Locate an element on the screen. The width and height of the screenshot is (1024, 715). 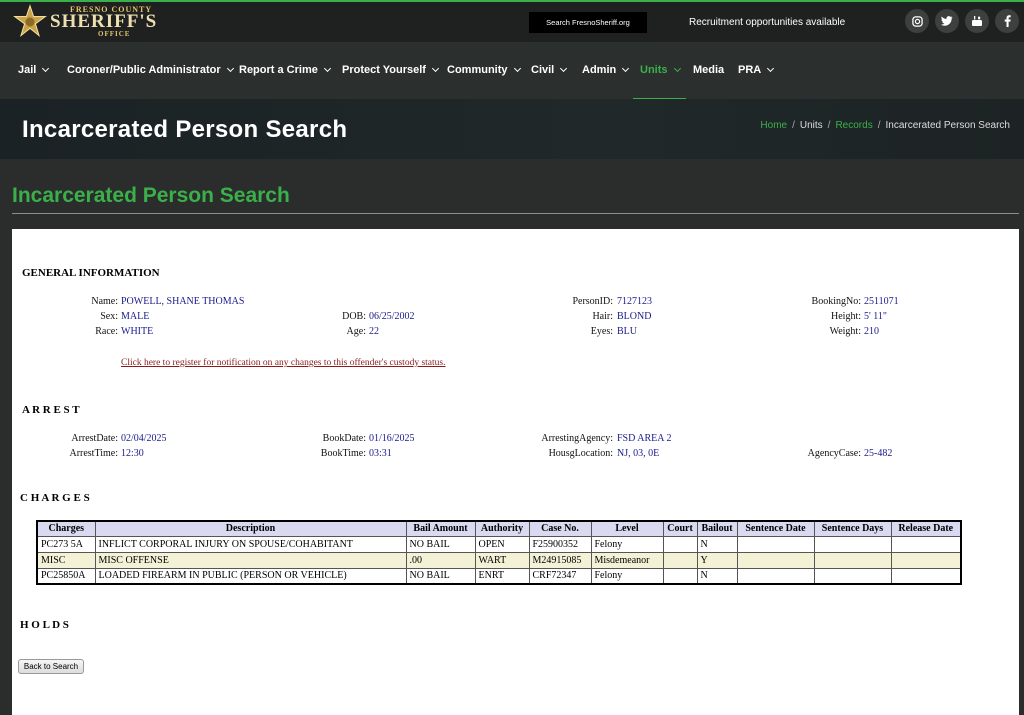
housing-location-value: NJ, 03, 0E is located at coordinates (638, 453).